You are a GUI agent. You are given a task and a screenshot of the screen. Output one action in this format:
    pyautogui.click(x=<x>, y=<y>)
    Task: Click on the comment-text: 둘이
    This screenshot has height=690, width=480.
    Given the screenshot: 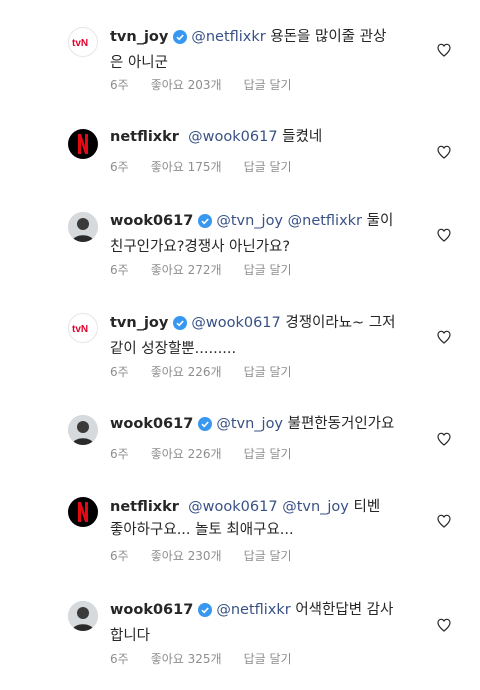 What is the action you would take?
    pyautogui.click(x=378, y=221)
    